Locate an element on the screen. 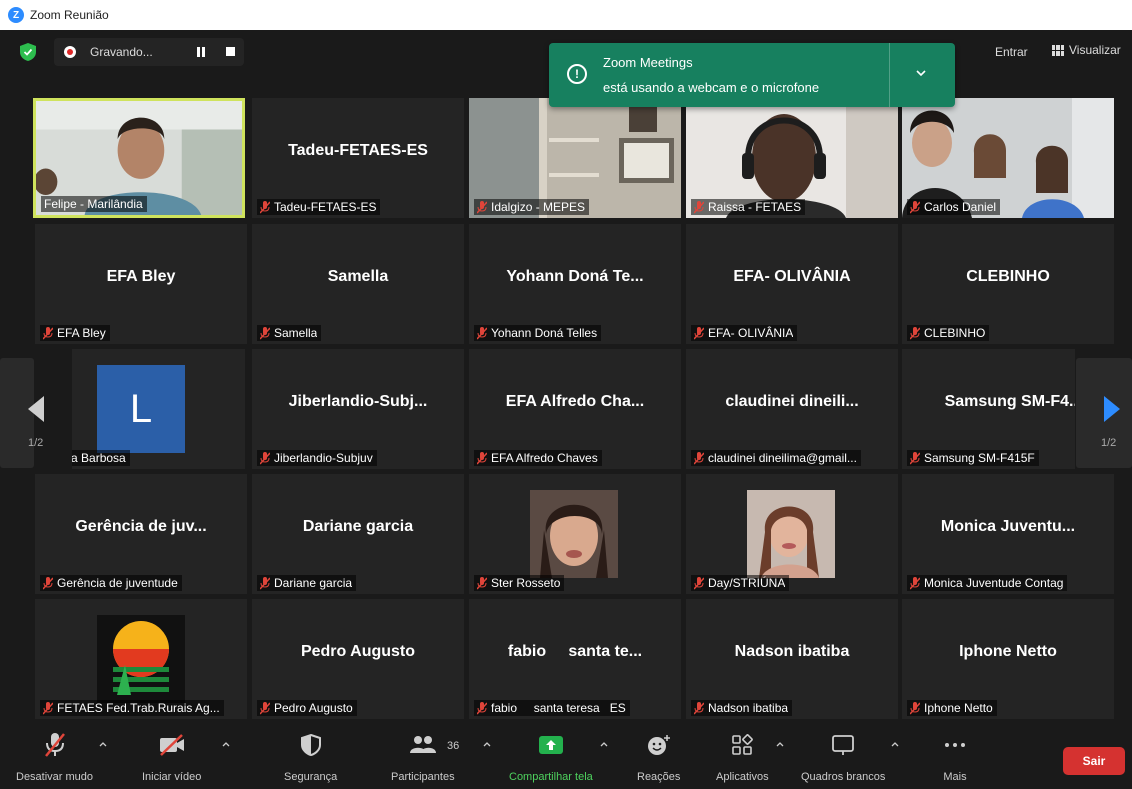 The height and width of the screenshot is (789, 1132). participant-display-name: EFA- OLIVÂNIA is located at coordinates (792, 276).